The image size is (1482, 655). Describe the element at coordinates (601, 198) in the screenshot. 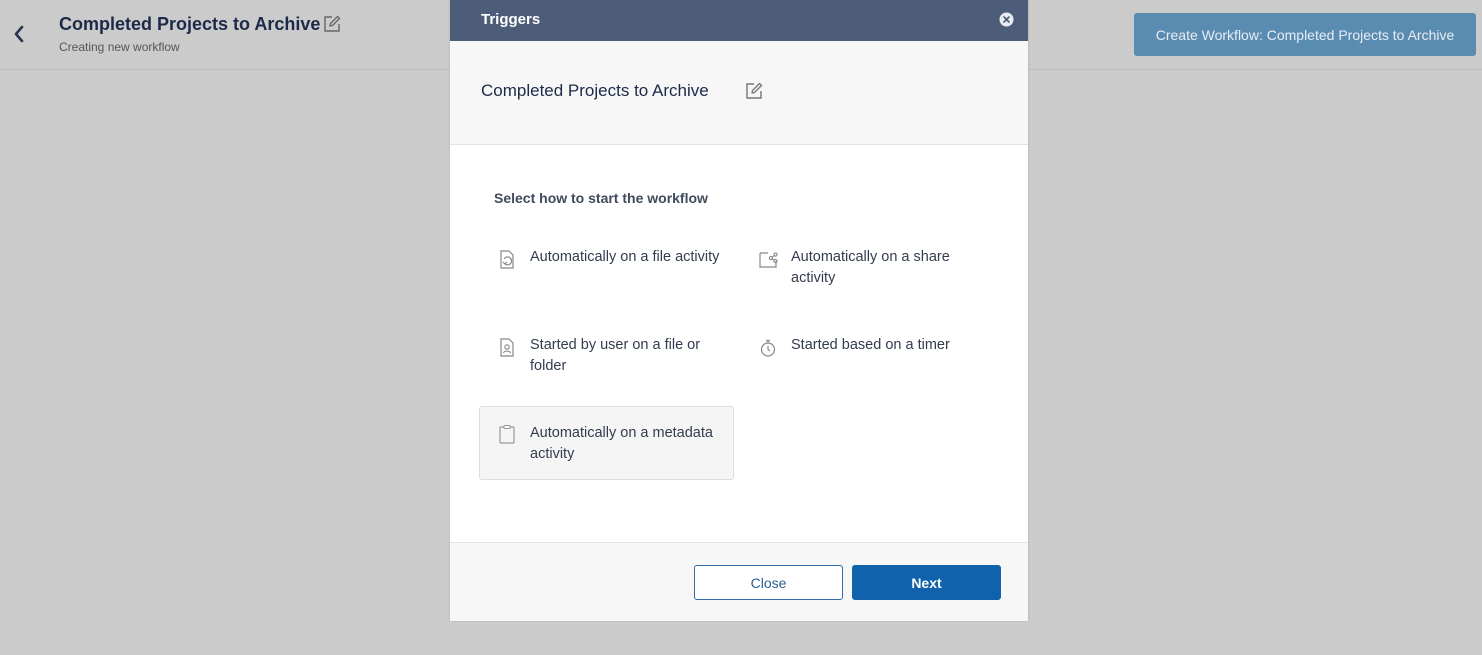

I see `section-label: Select how to start the workflow` at that location.